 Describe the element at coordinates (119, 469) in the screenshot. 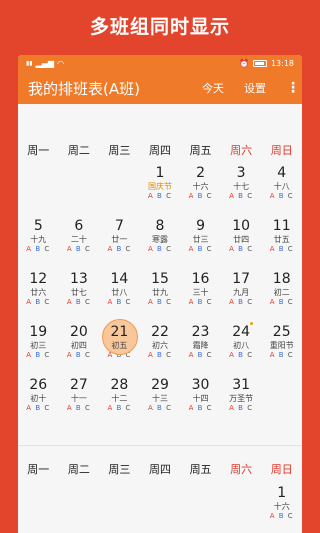

I see `weekday-label: 周三` at that location.